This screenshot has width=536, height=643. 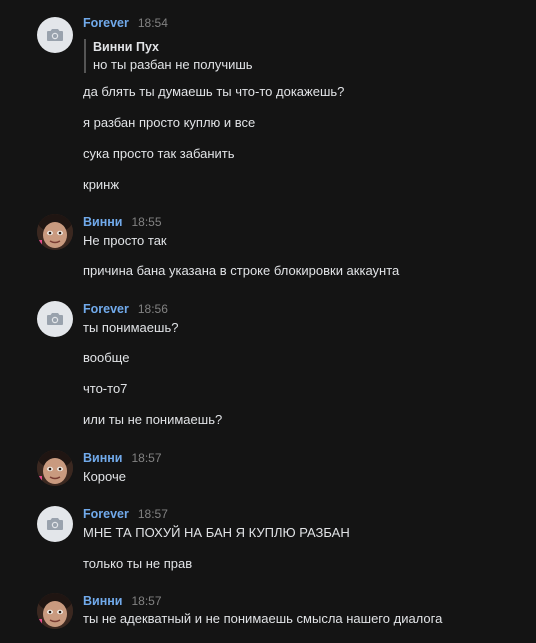 What do you see at coordinates (153, 23) in the screenshot?
I see `message-time: 18:54` at bounding box center [153, 23].